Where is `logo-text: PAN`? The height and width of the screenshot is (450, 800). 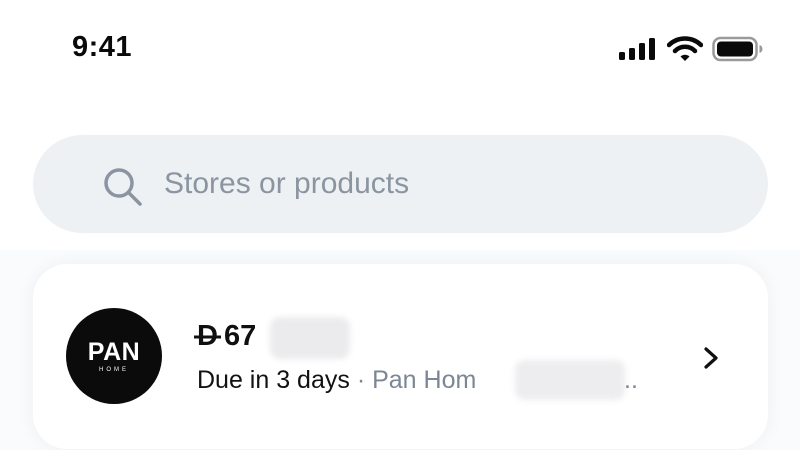
logo-text: PAN is located at coordinates (114, 351).